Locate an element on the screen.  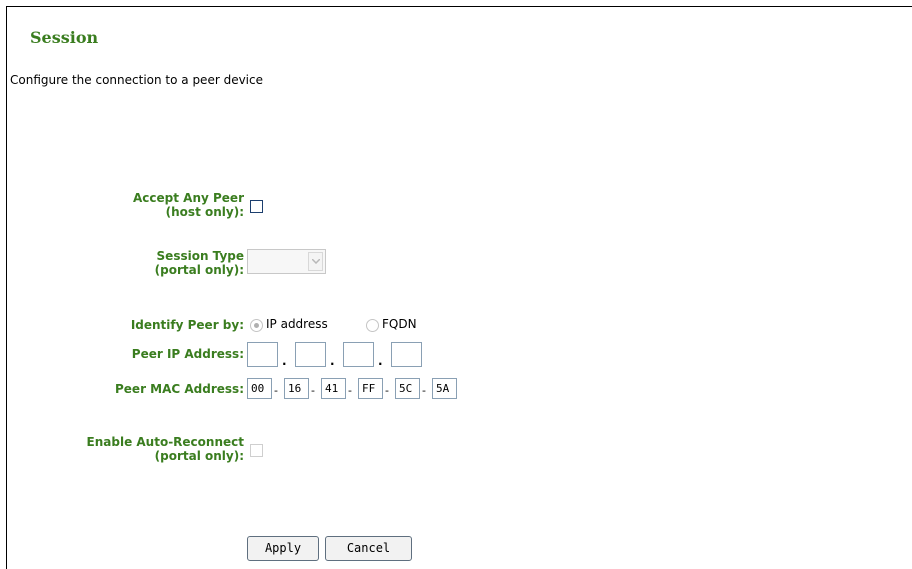
accept-any-peer-checkbox is located at coordinates (256, 206).